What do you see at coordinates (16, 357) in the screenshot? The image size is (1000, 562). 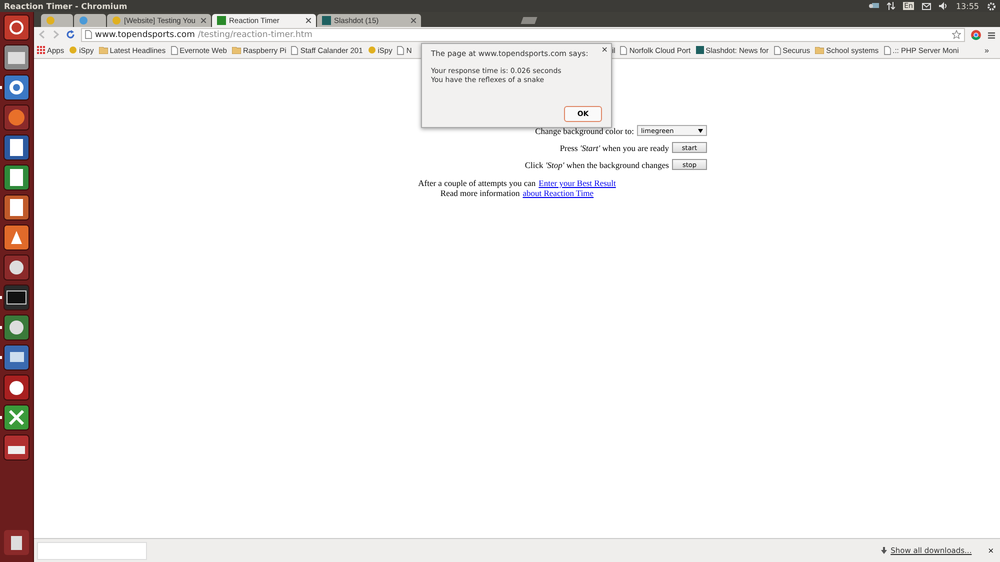 I see `monitor-icon` at bounding box center [16, 357].